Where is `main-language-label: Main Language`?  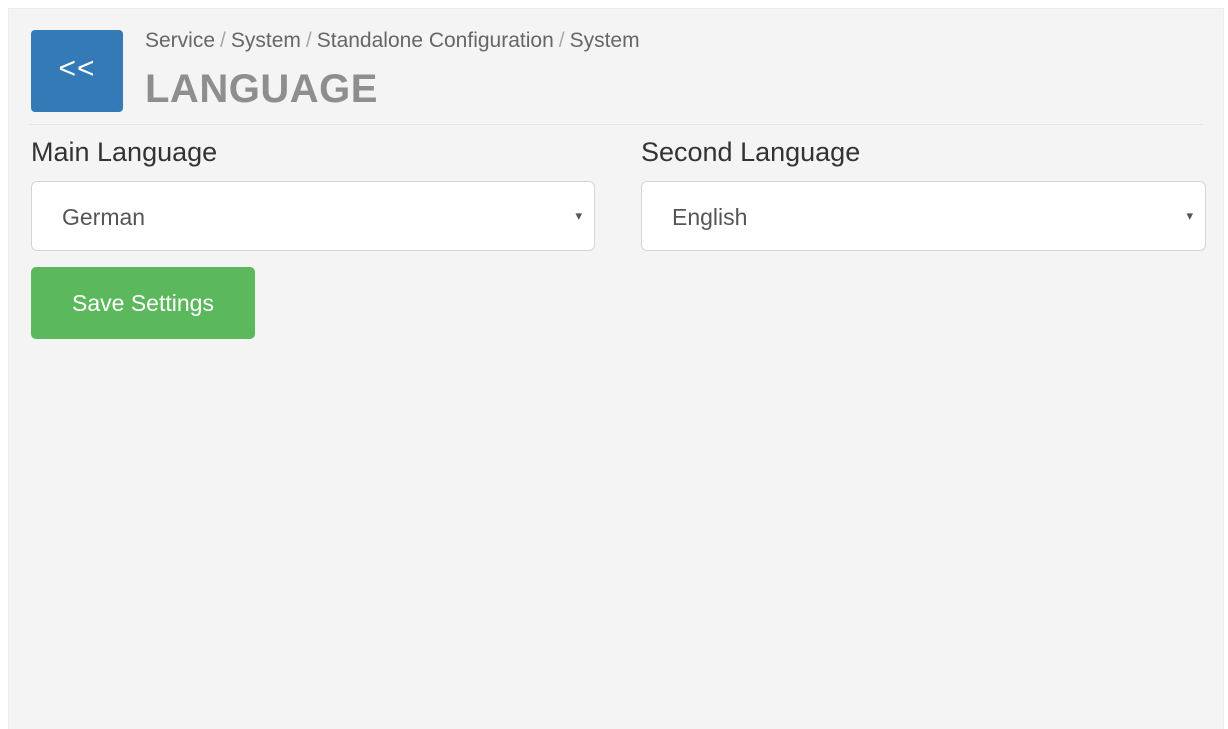
main-language-label: Main Language is located at coordinates (124, 152).